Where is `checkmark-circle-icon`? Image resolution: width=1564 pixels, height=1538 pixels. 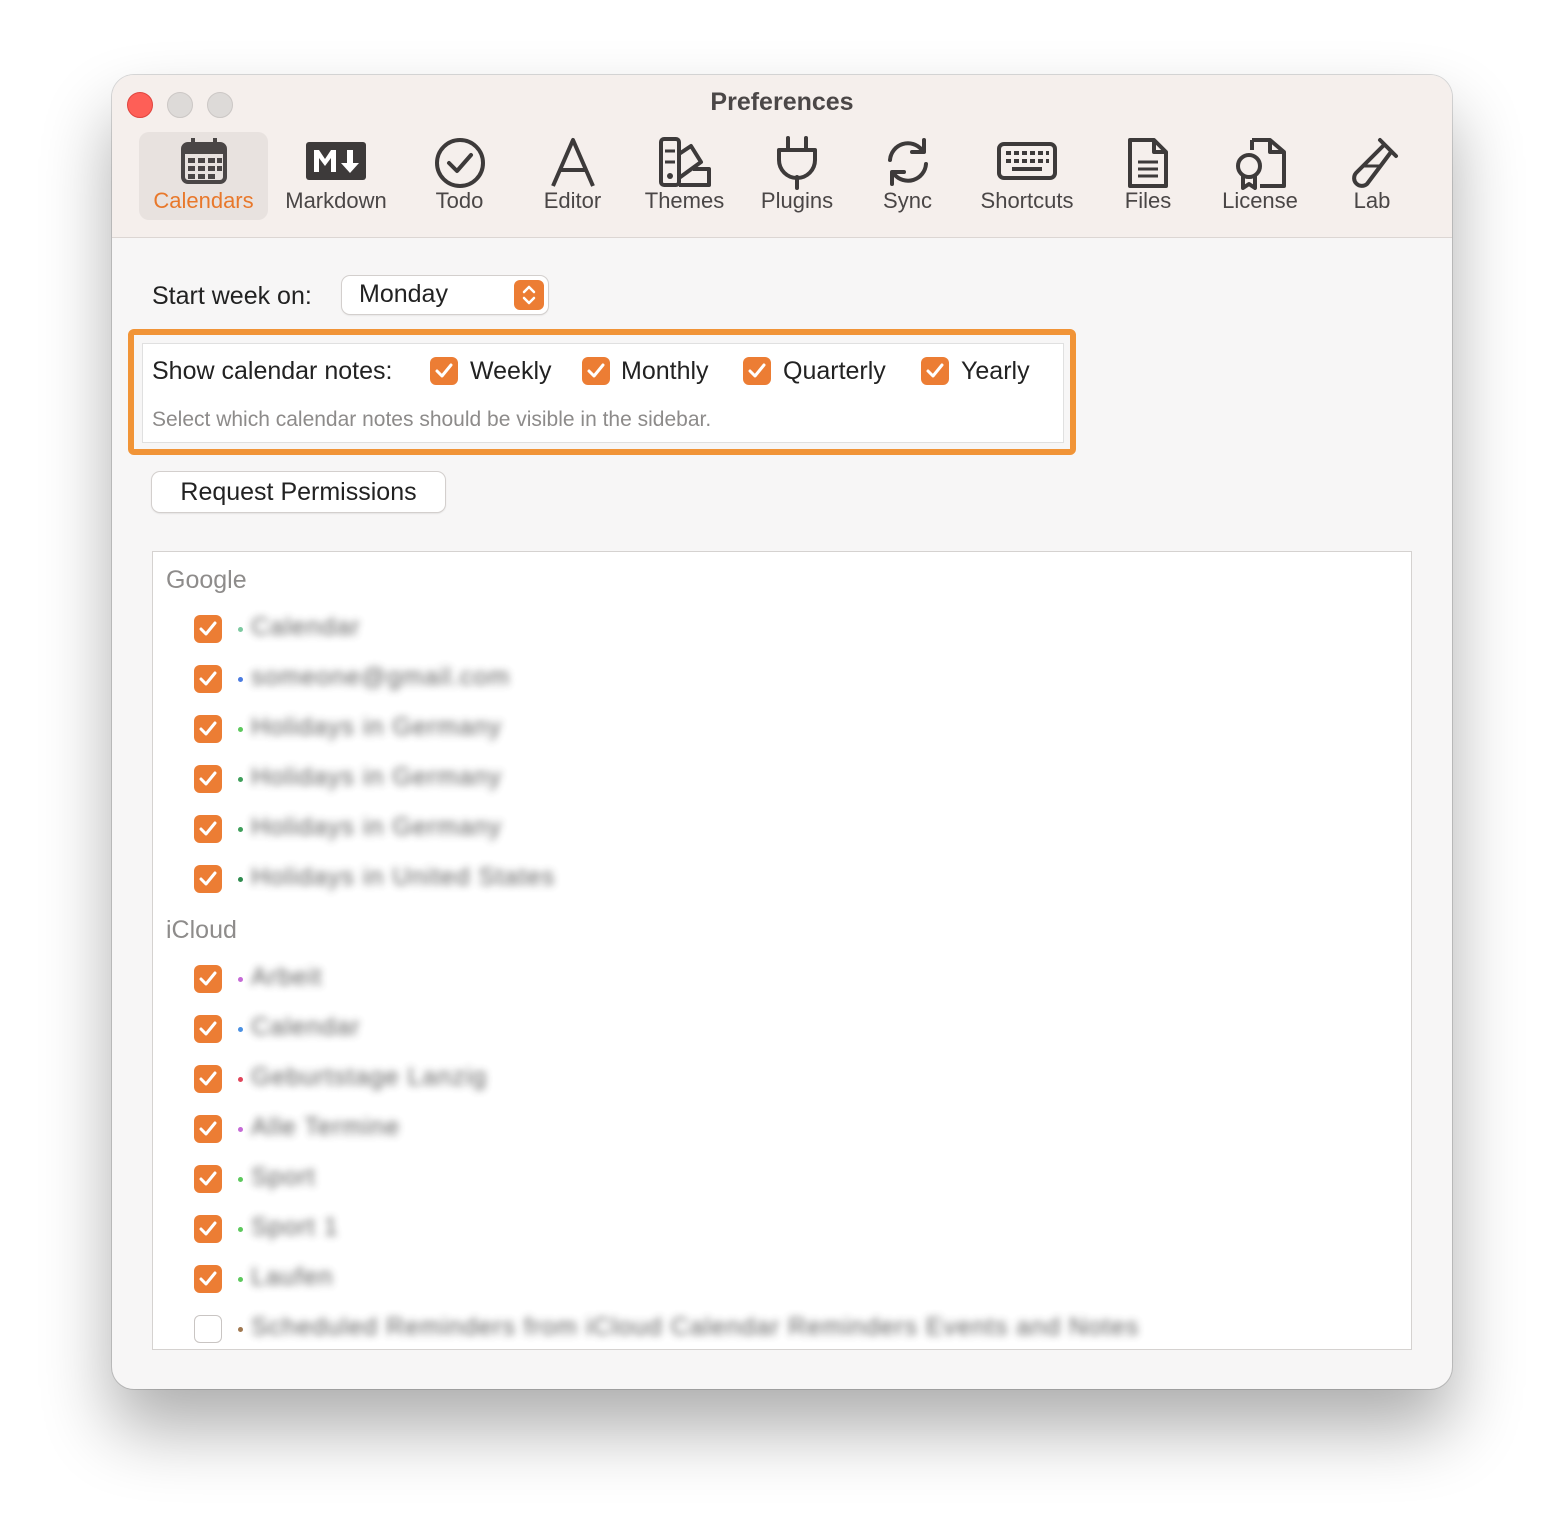
checkmark-circle-icon is located at coordinates (459, 163).